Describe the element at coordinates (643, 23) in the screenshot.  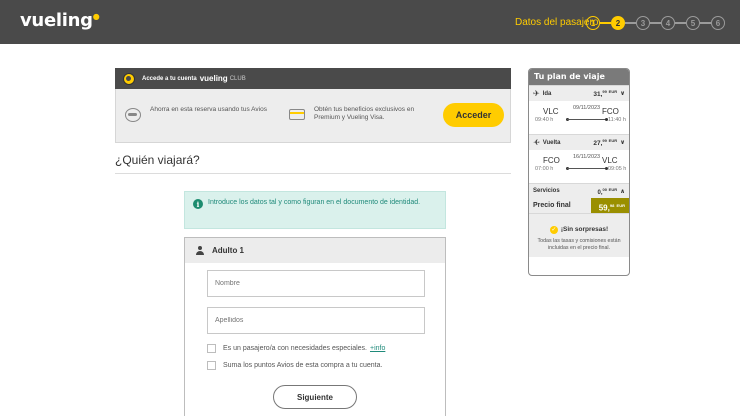
I see `step-3: 3` at that location.